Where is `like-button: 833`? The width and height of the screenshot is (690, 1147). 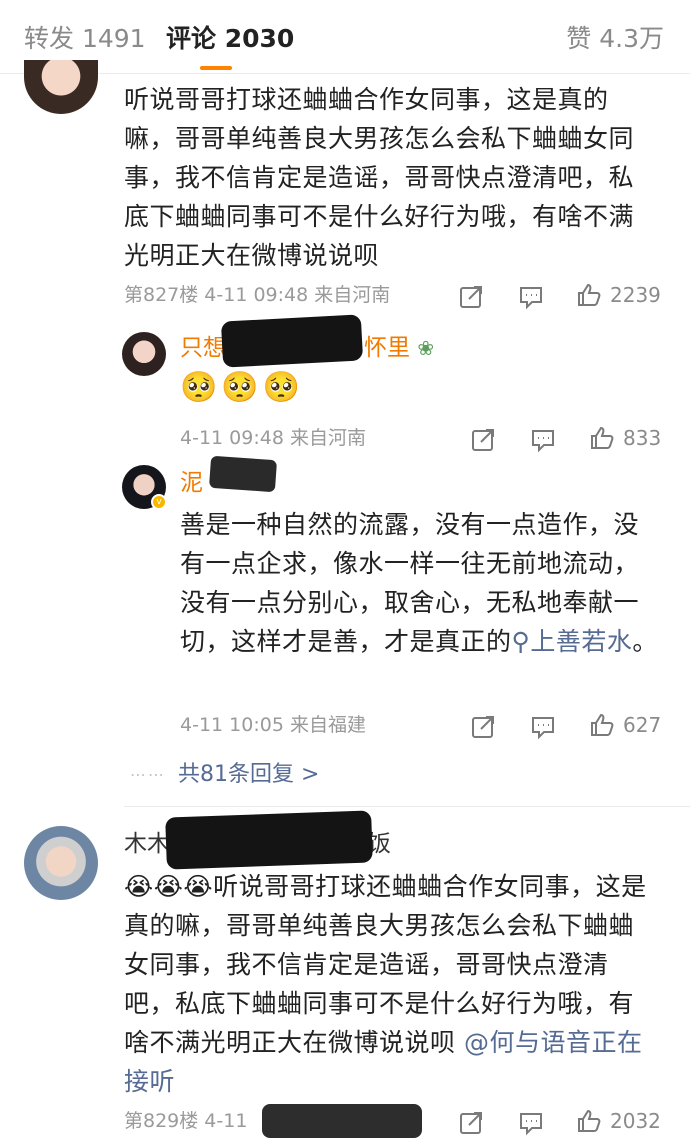
like-button: 833 is located at coordinates (625, 438).